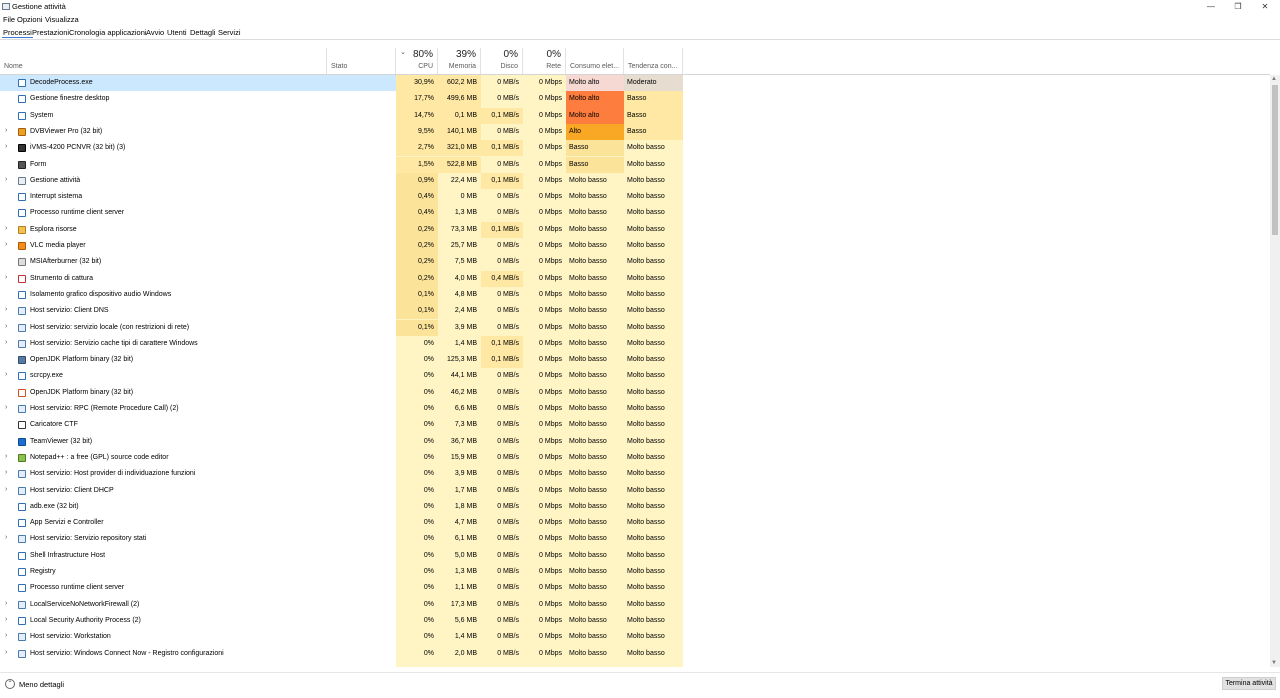 This screenshot has width=1280, height=698. What do you see at coordinates (198, 507) in the screenshot?
I see `process-name-cell: adb.exe (32 bit)` at bounding box center [198, 507].